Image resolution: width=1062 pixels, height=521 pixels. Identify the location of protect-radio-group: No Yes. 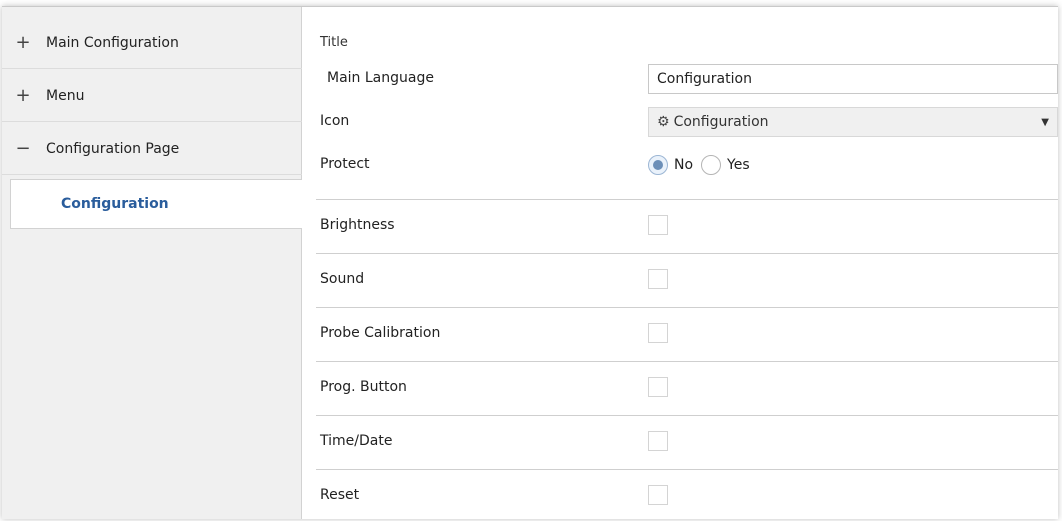
(703, 165).